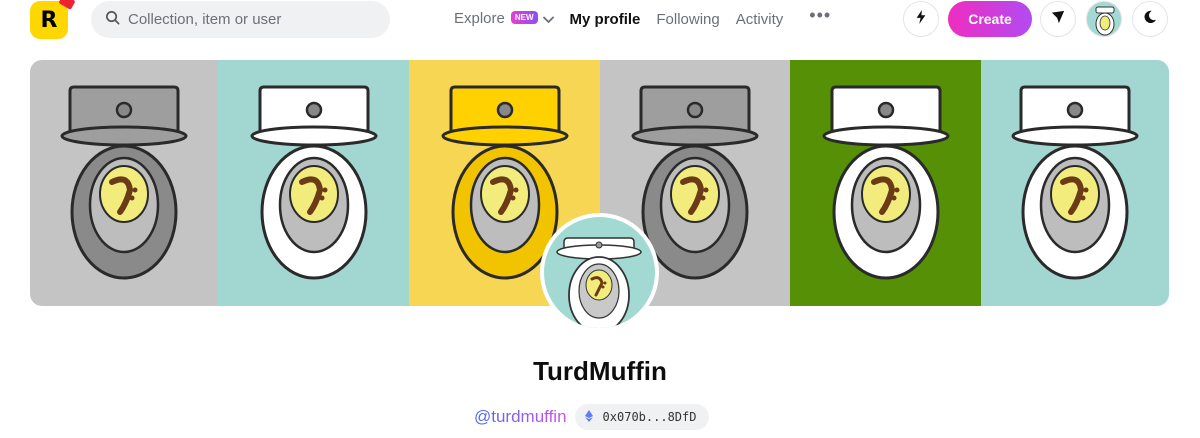 Image resolution: width=1200 pixels, height=438 pixels. Describe the element at coordinates (820, 15) in the screenshot. I see `more-menu-icon: •••` at that location.